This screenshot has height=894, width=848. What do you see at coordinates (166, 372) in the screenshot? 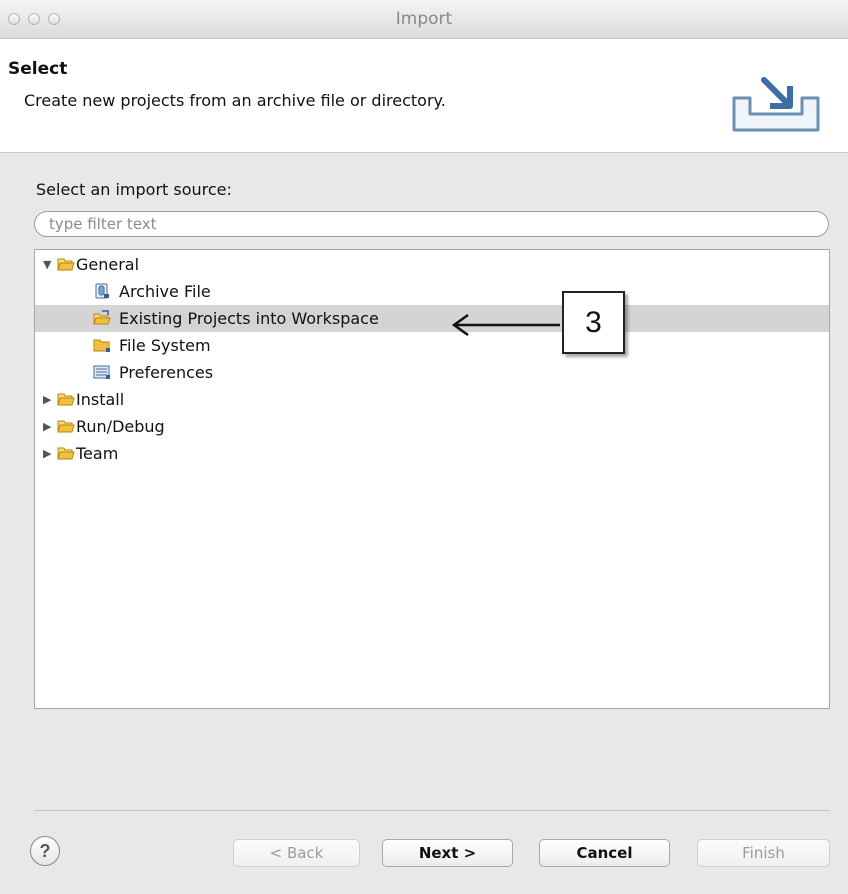
I see `tree-item-label: Preferences` at bounding box center [166, 372].